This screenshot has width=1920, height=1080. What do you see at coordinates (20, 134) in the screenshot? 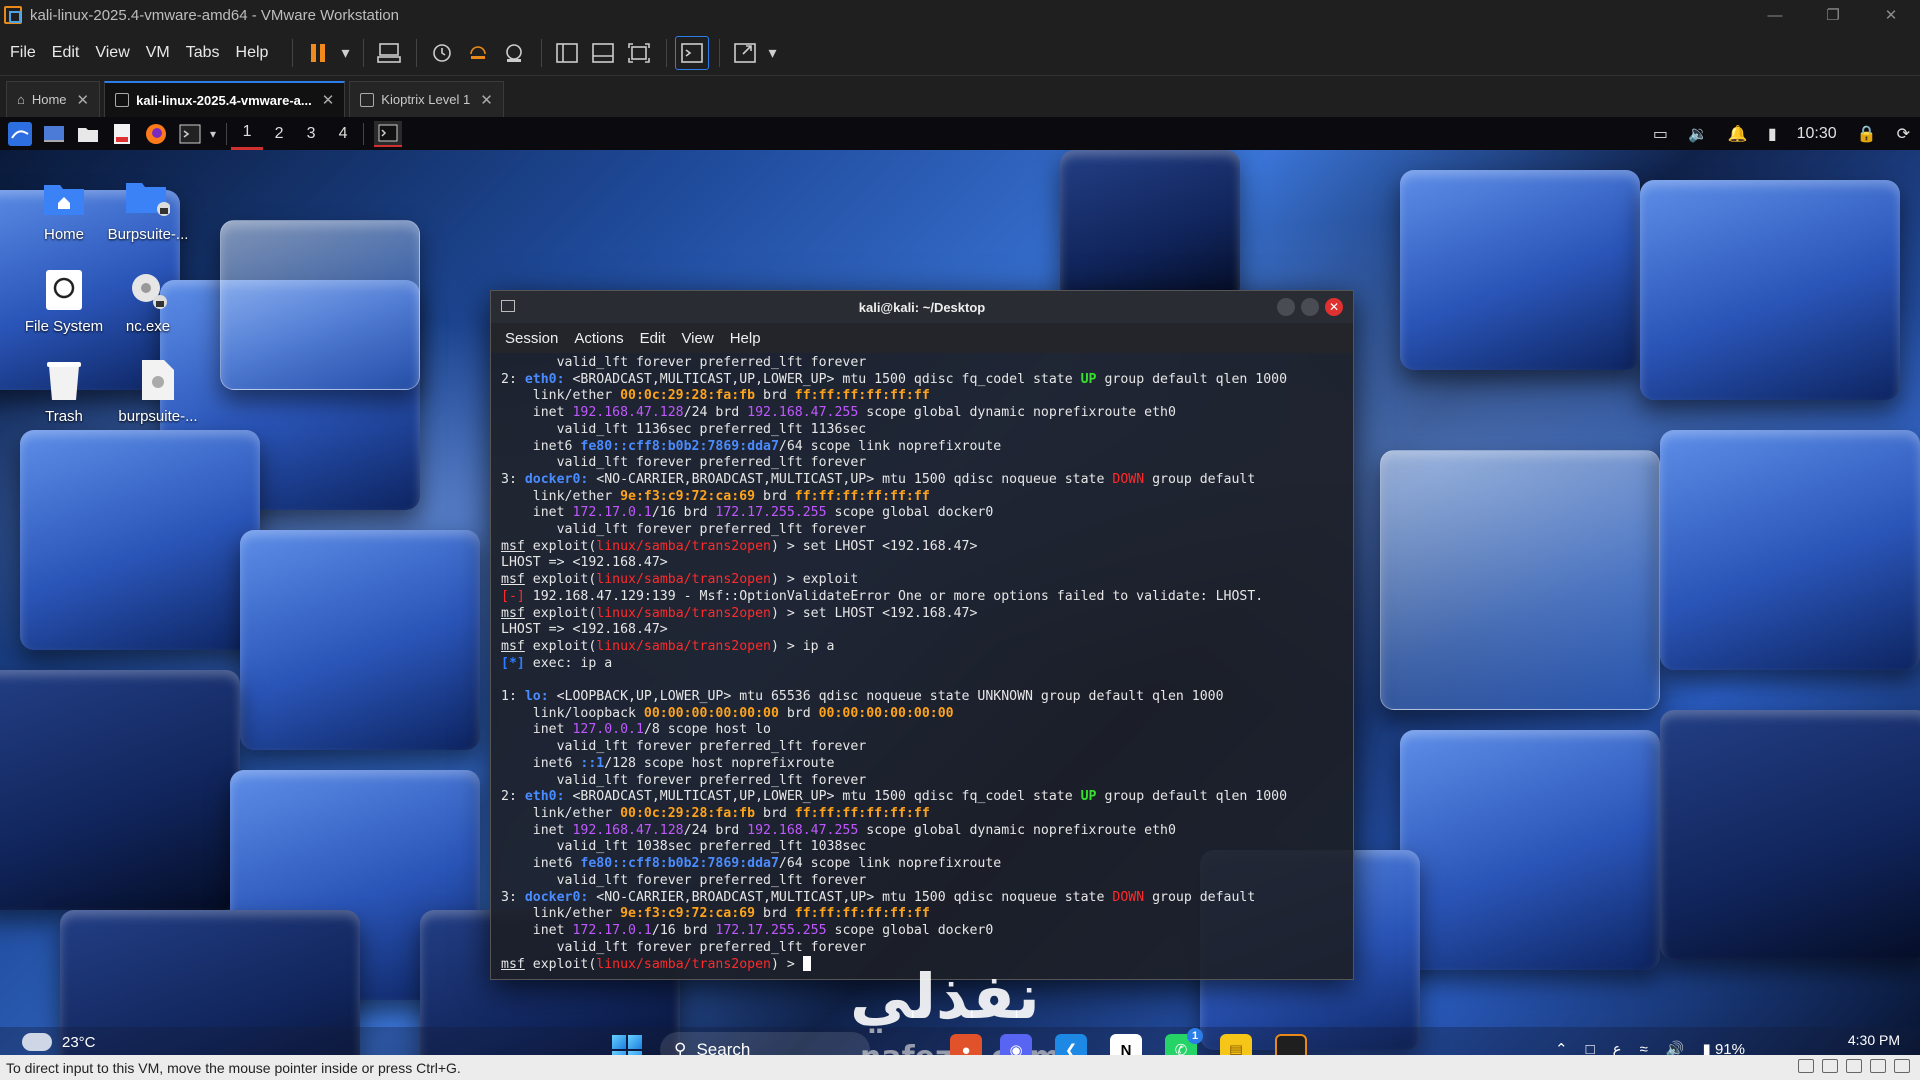
I see `kali-menu-icon` at bounding box center [20, 134].